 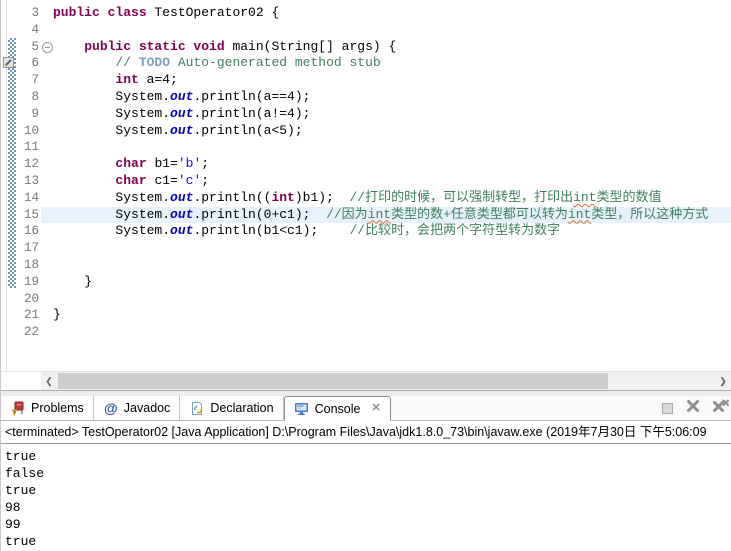 I want to click on problems-icon, so click(x=18, y=408).